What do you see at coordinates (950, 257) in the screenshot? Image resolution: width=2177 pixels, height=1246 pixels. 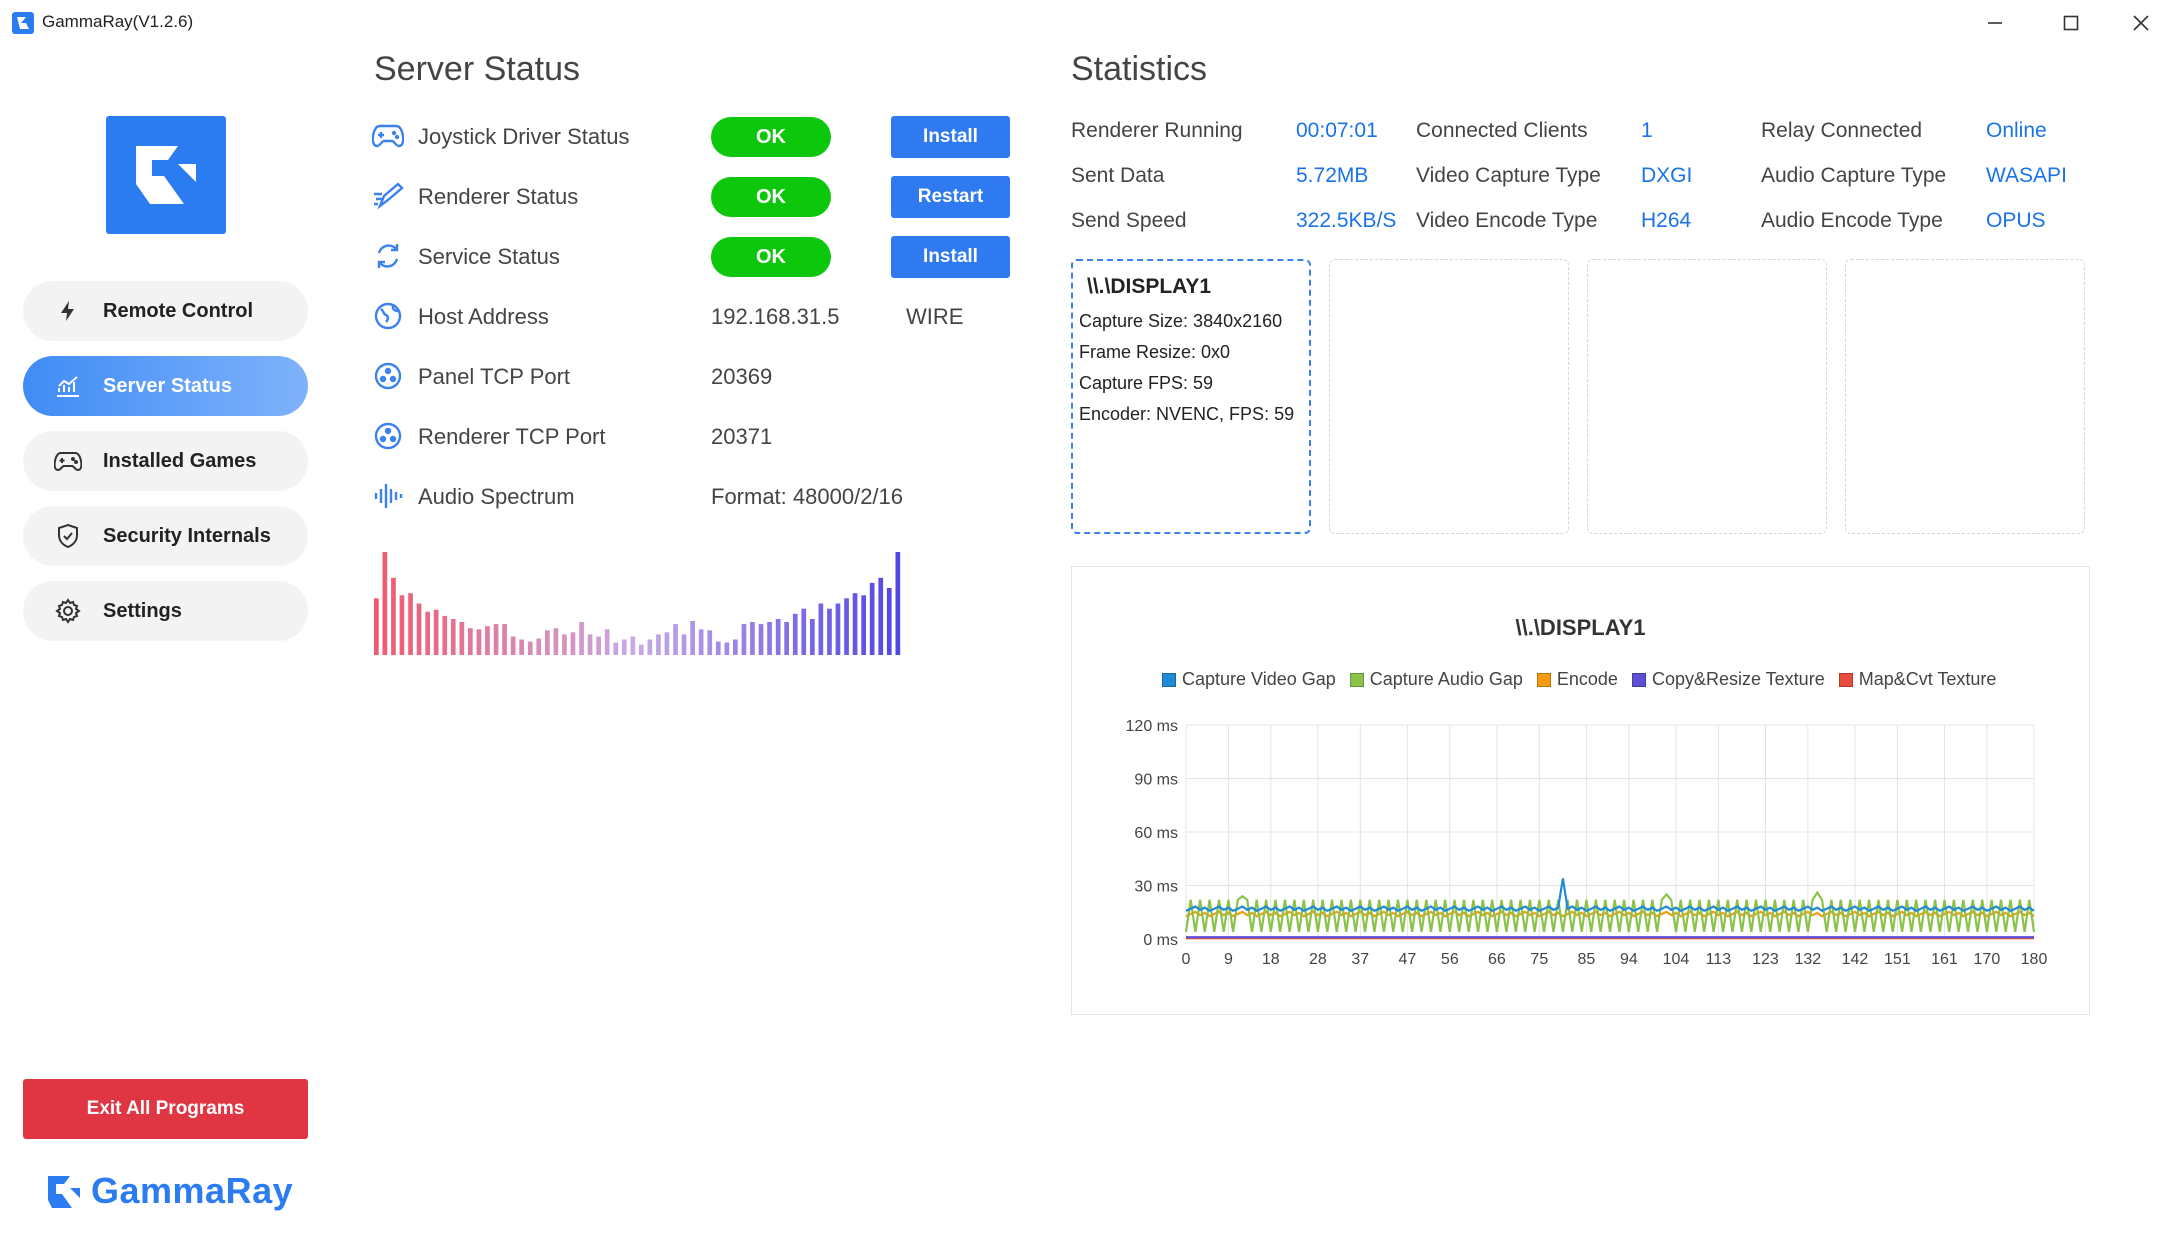 I see `service-install-button: Install` at bounding box center [950, 257].